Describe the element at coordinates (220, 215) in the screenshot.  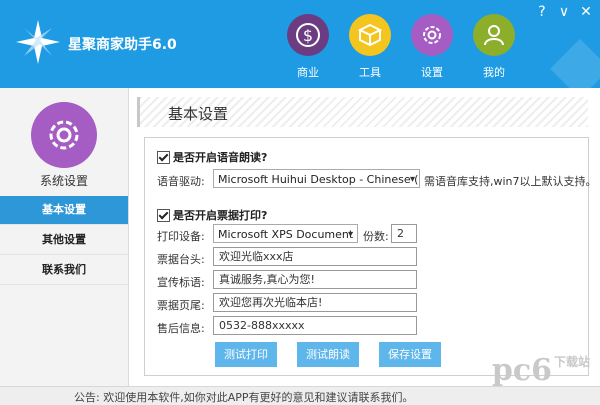
I see `print-checkbox-label: 是否开启票据打印?` at that location.